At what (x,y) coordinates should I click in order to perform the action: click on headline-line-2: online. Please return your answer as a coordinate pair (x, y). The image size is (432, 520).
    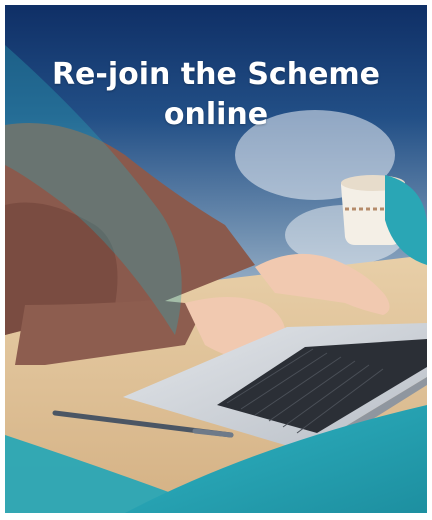
    Looking at the image, I should click on (216, 114).